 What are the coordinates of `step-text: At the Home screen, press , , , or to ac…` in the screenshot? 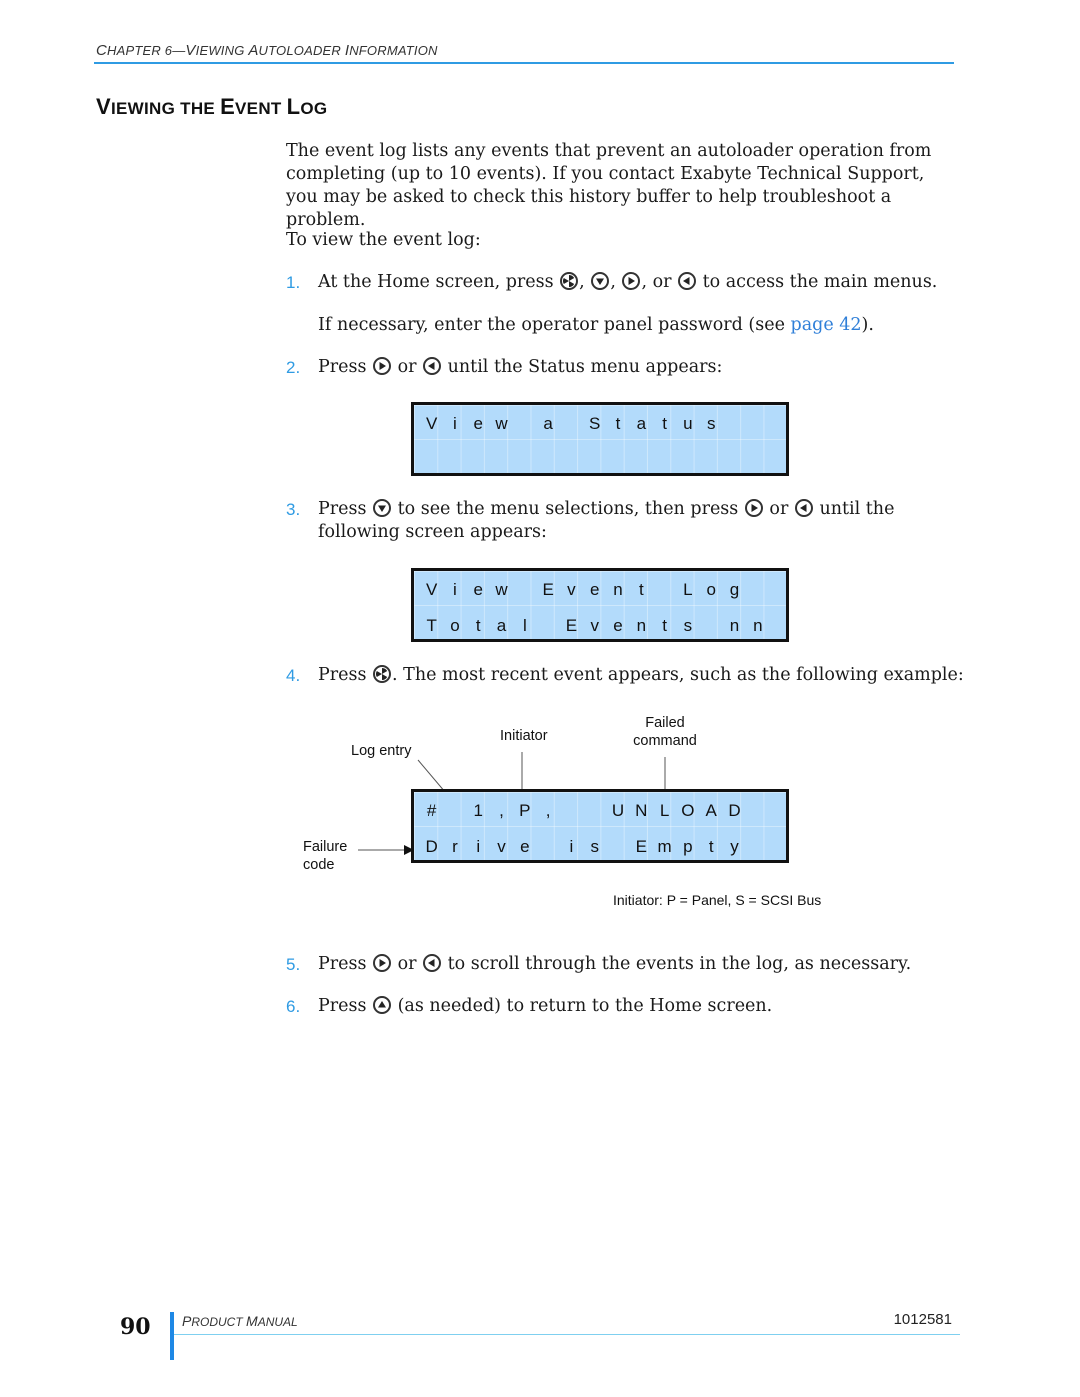 It's located at (627, 282).